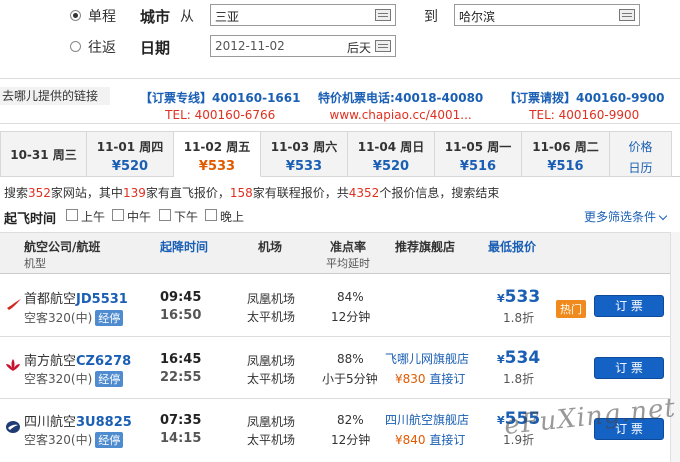 The width and height of the screenshot is (680, 462). What do you see at coordinates (358, 48) in the screenshot?
I see `date-hint: 后天` at bounding box center [358, 48].